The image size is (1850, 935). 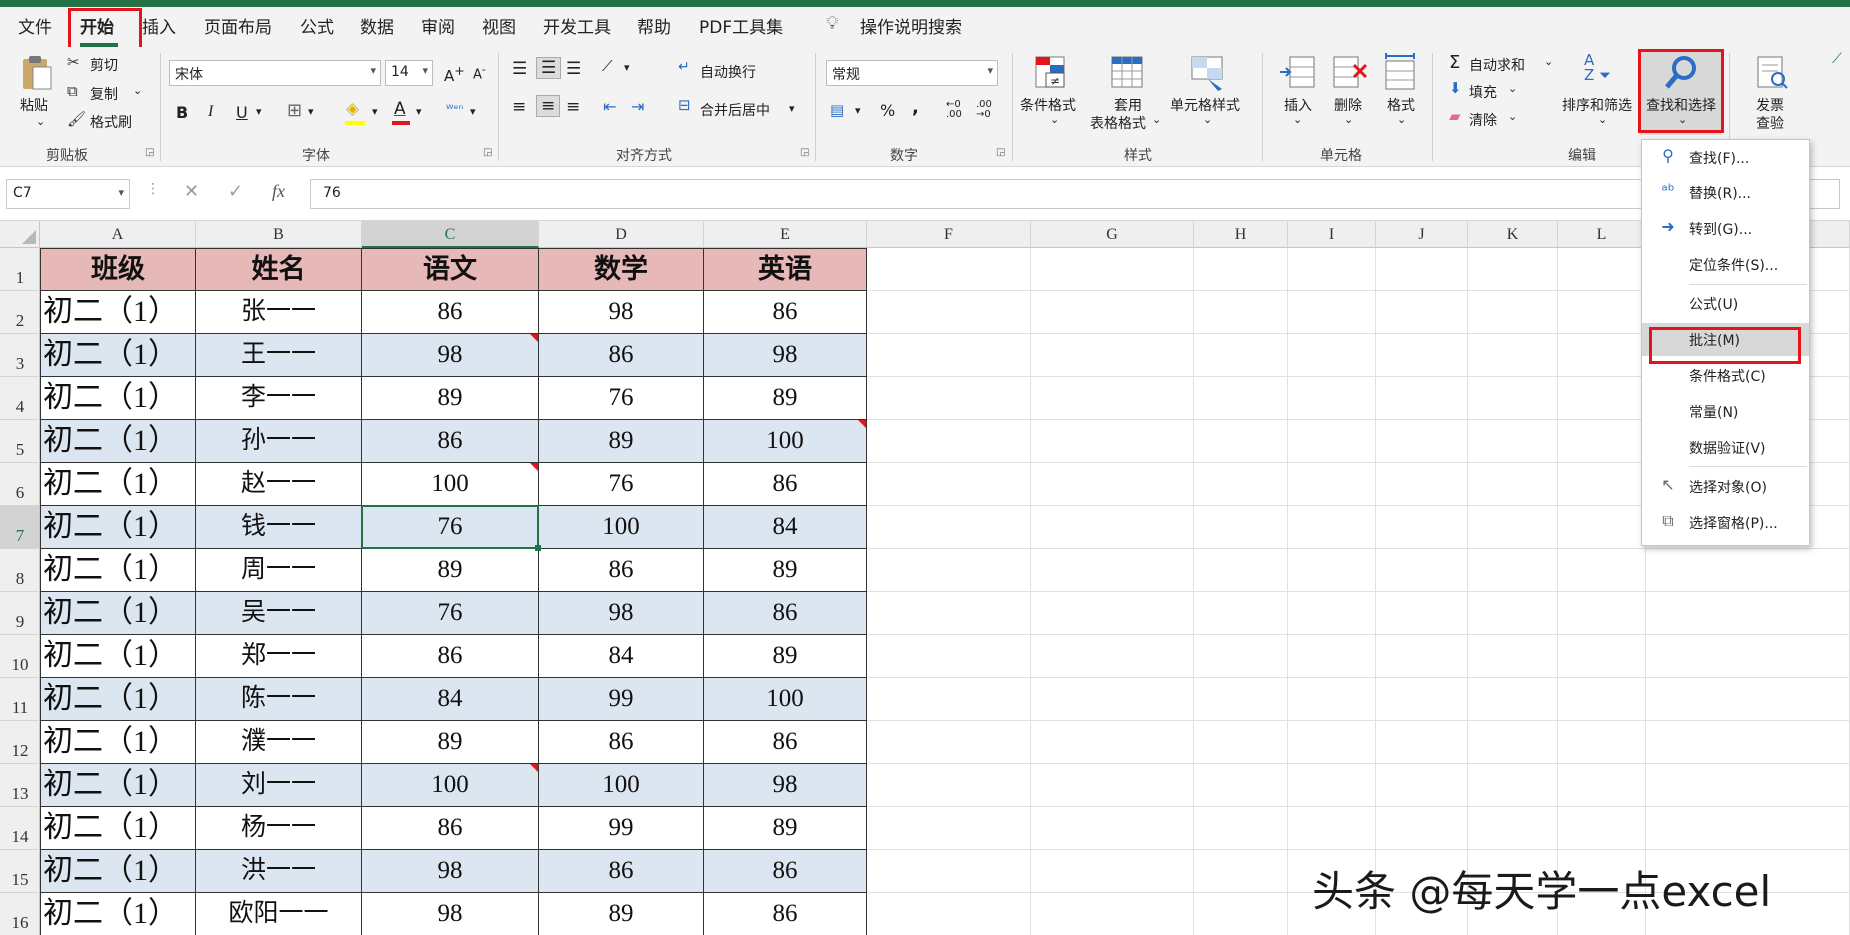 What do you see at coordinates (499, 25) in the screenshot?
I see `tab-view: 视图` at bounding box center [499, 25].